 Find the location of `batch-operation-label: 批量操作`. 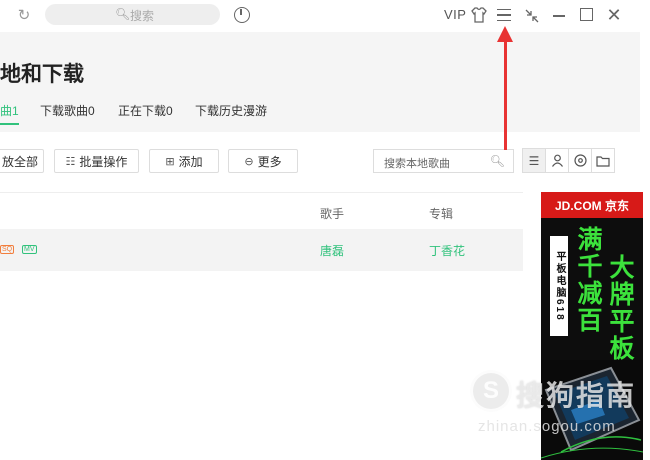

batch-operation-label: 批量操作 is located at coordinates (103, 161).